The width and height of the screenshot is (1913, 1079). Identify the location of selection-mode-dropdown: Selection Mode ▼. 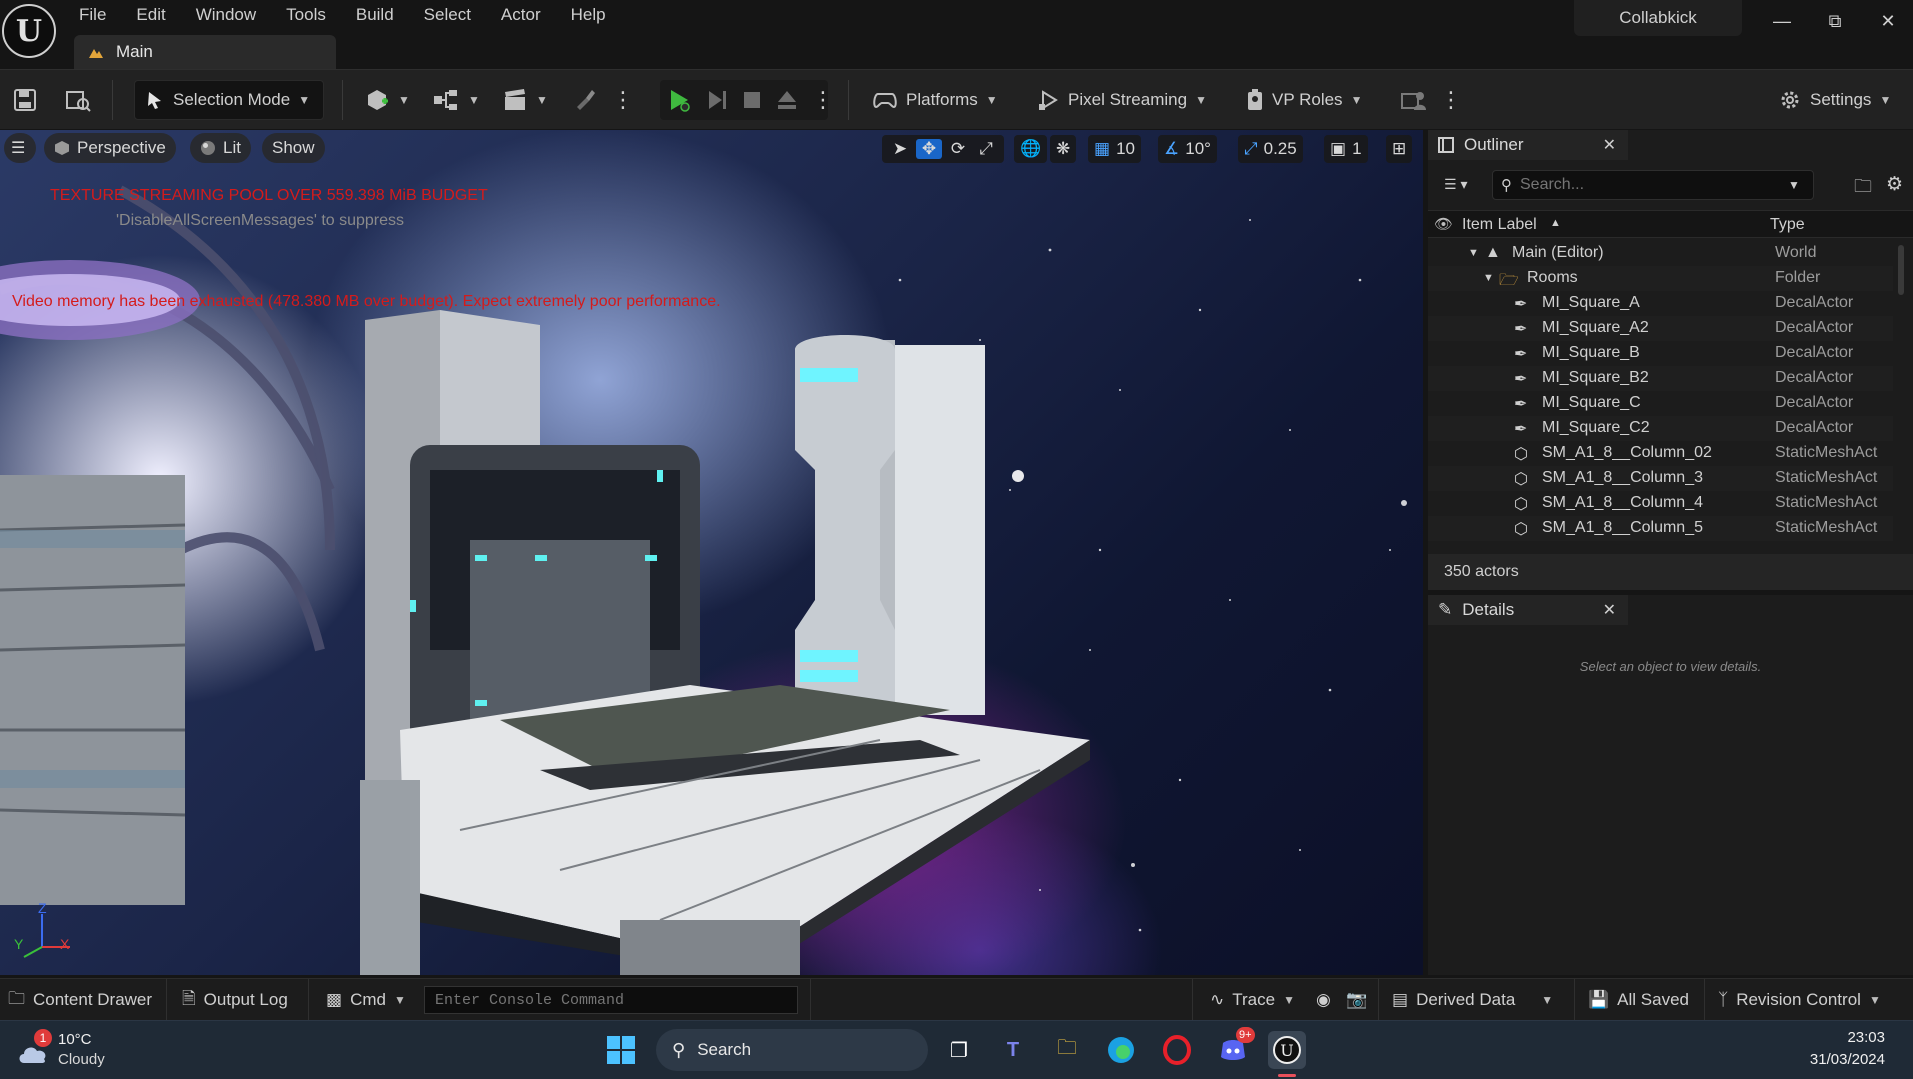
(229, 100).